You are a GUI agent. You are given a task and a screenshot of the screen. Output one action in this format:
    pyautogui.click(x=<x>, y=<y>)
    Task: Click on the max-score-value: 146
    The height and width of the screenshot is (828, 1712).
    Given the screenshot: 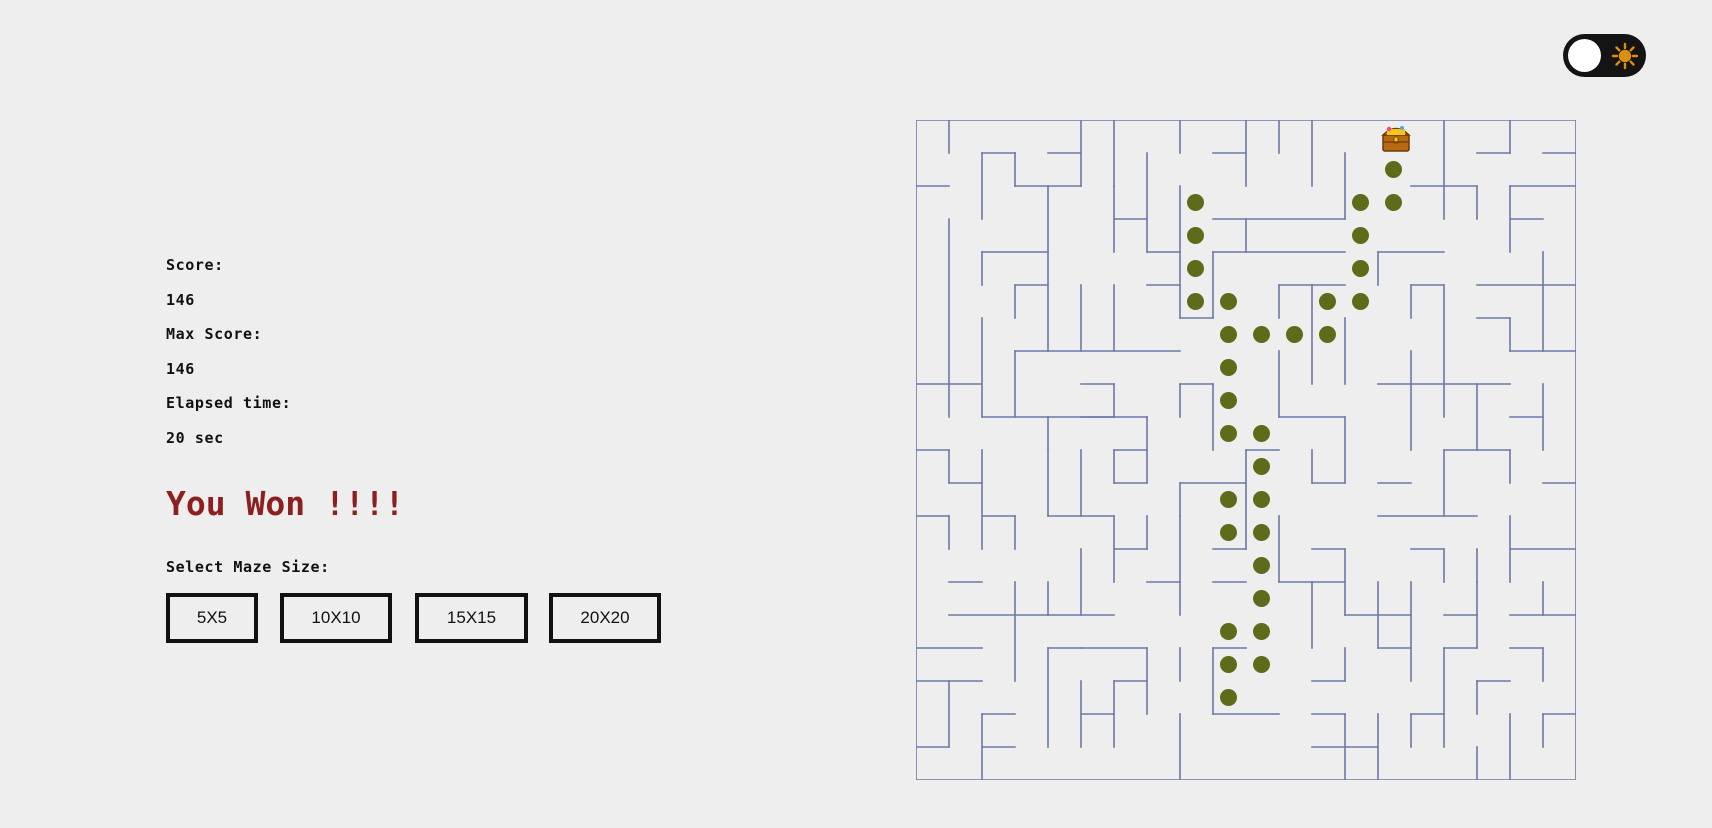 What is the action you would take?
    pyautogui.click(x=180, y=369)
    